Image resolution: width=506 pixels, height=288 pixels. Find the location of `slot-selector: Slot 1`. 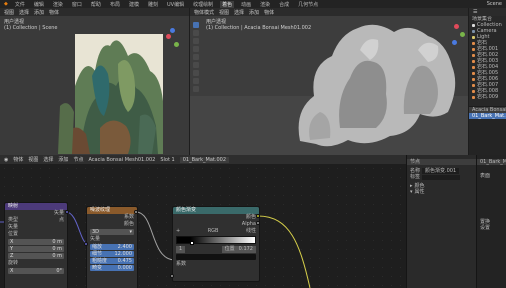

slot-selector: Slot 1 is located at coordinates (167, 160).